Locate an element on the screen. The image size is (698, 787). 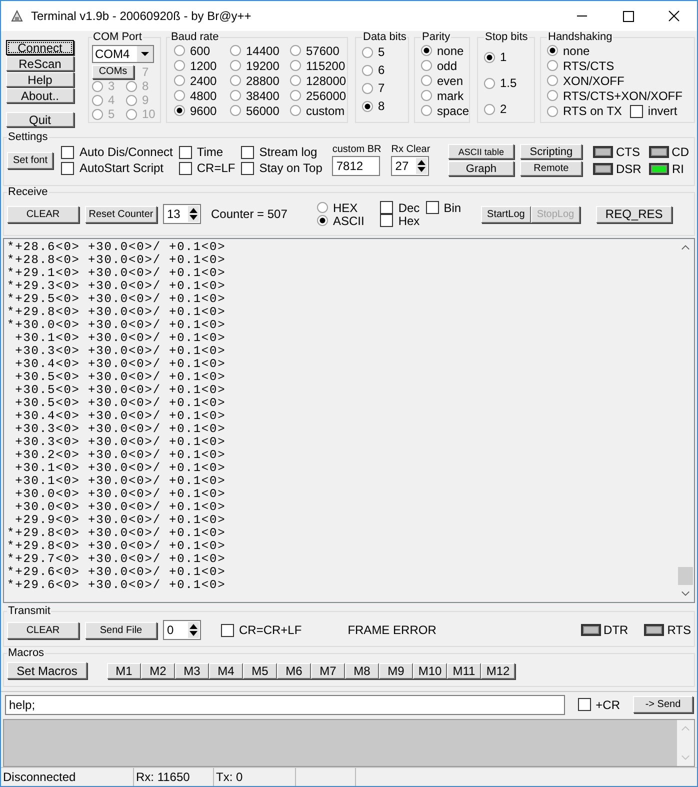
send-button: -> Send is located at coordinates (663, 704).